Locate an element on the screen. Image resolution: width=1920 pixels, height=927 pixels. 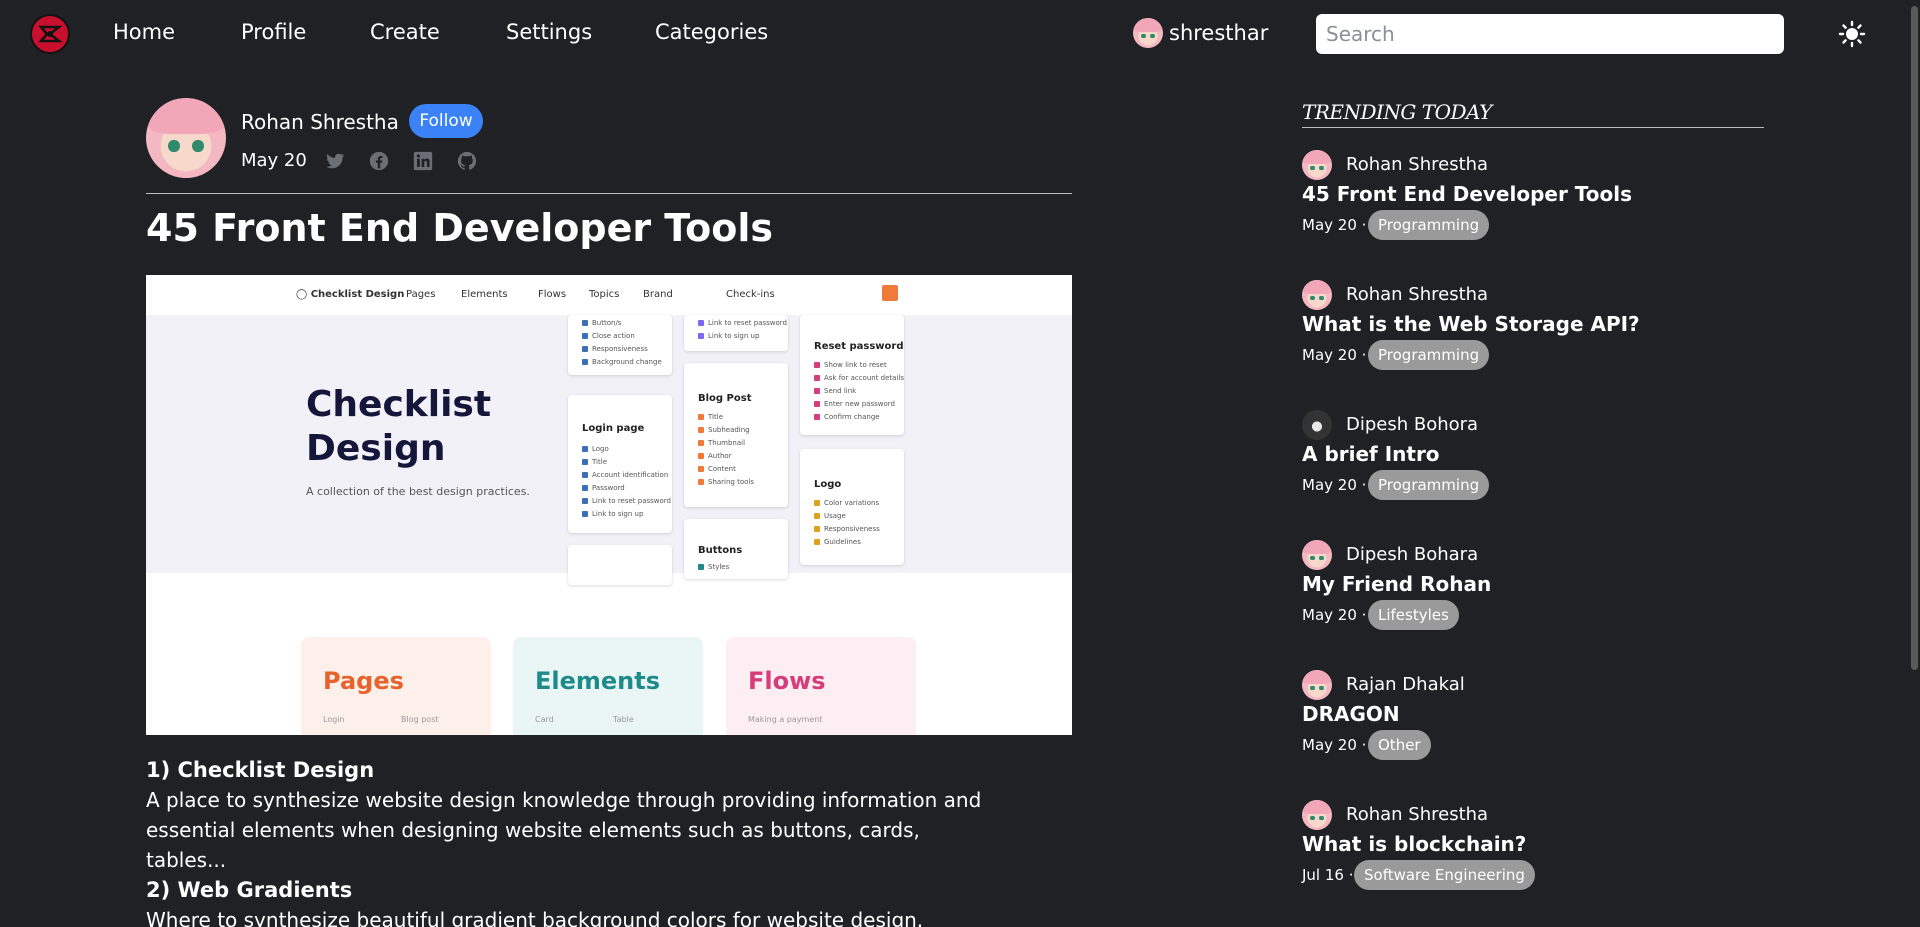
trending-title: What is the Web Storage API? is located at coordinates (1471, 324).